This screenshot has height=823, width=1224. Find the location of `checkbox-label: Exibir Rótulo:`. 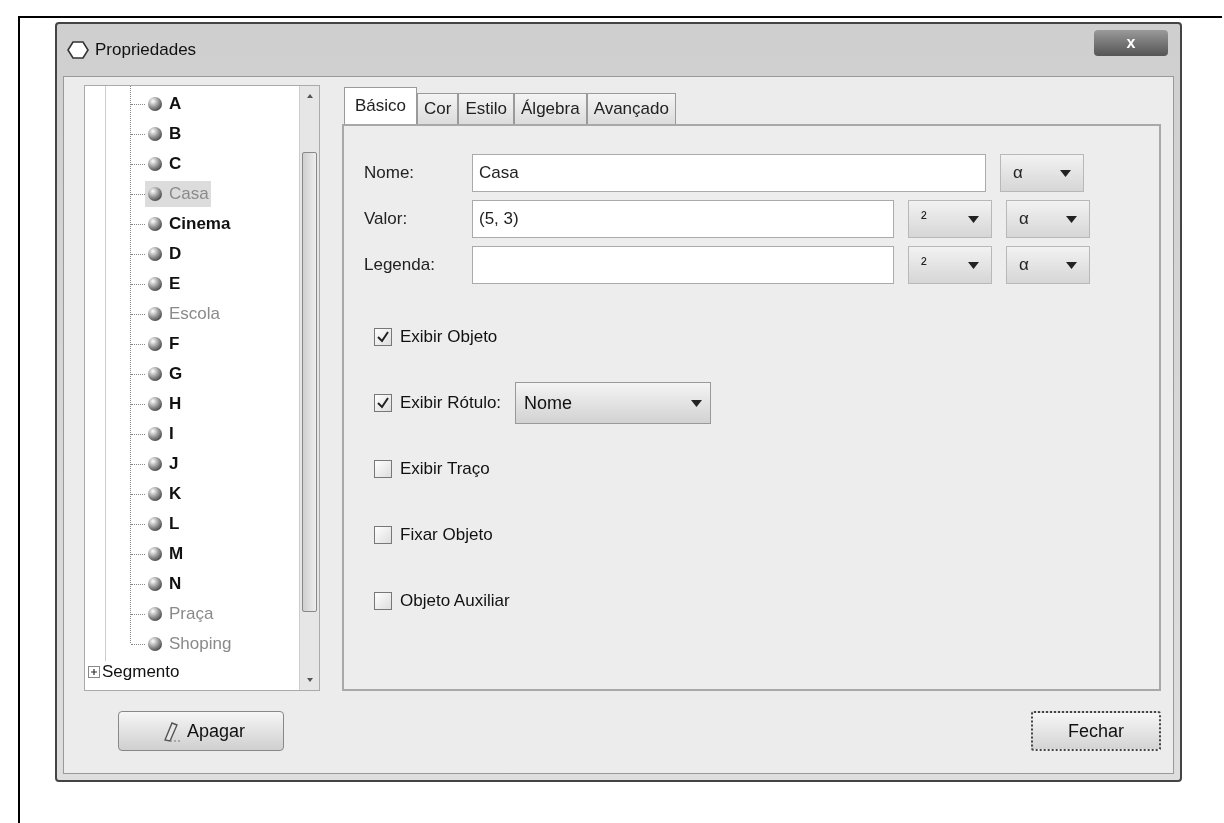

checkbox-label: Exibir Rótulo: is located at coordinates (451, 403).